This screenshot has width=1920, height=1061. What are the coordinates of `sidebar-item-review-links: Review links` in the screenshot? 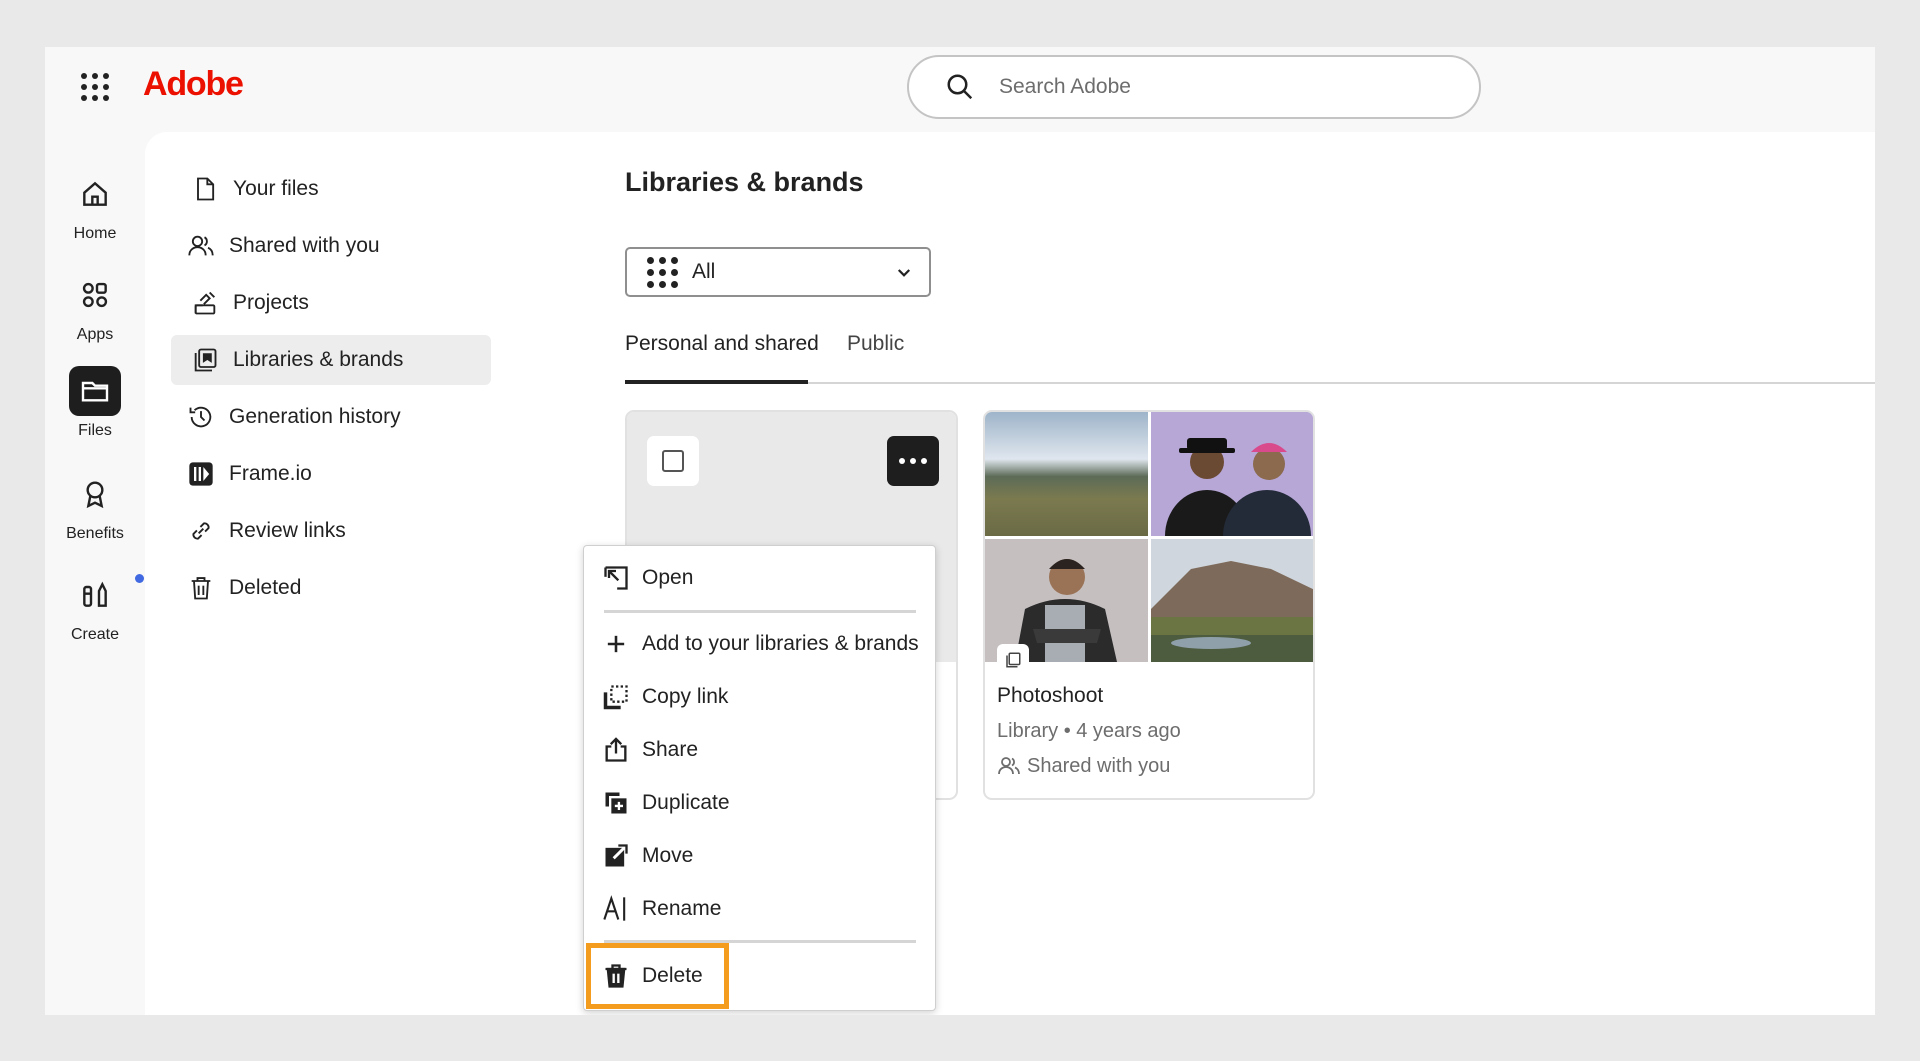 It's located at (331, 531).